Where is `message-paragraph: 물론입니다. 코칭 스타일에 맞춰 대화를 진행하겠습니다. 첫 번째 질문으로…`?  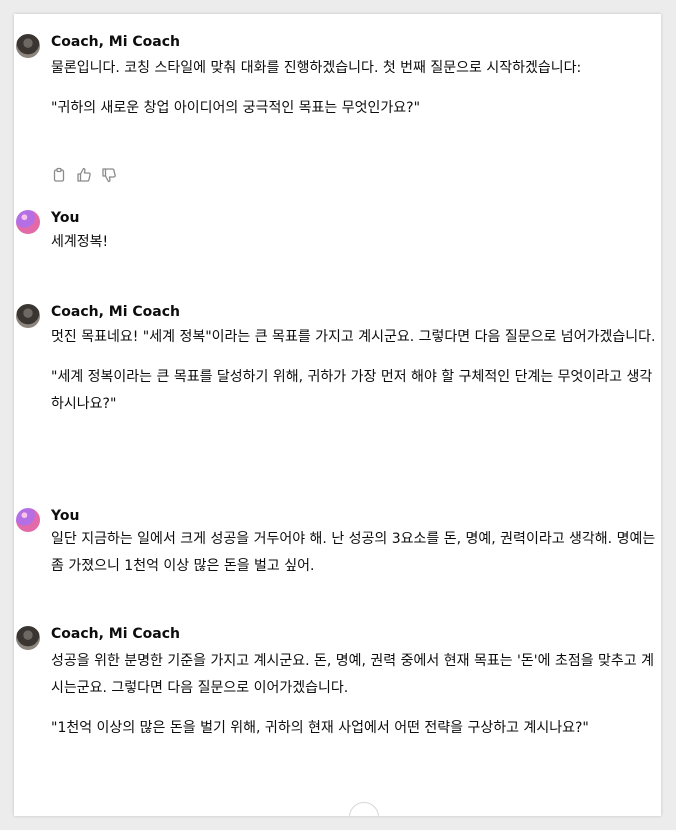 message-paragraph: 물론입니다. 코칭 스타일에 맞춰 대화를 진행하겠습니다. 첫 번째 질문으로… is located at coordinates (316, 68).